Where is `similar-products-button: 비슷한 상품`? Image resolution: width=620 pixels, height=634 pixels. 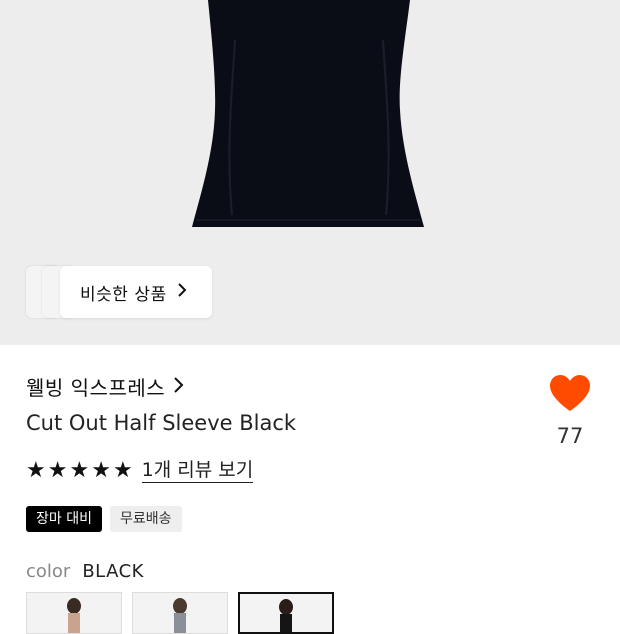 similar-products-button: 비슷한 상품 is located at coordinates (119, 292).